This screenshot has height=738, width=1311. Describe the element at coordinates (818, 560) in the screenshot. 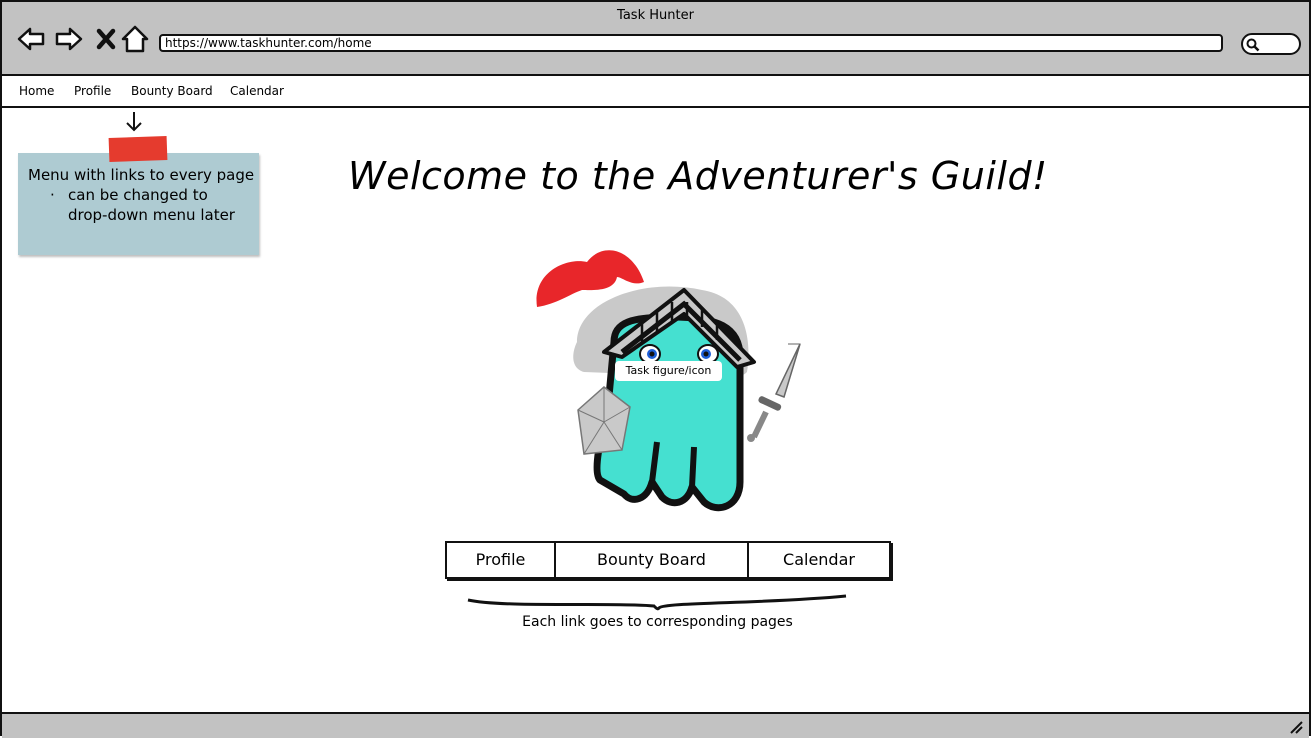

I see `calendar-button: Calendar` at that location.